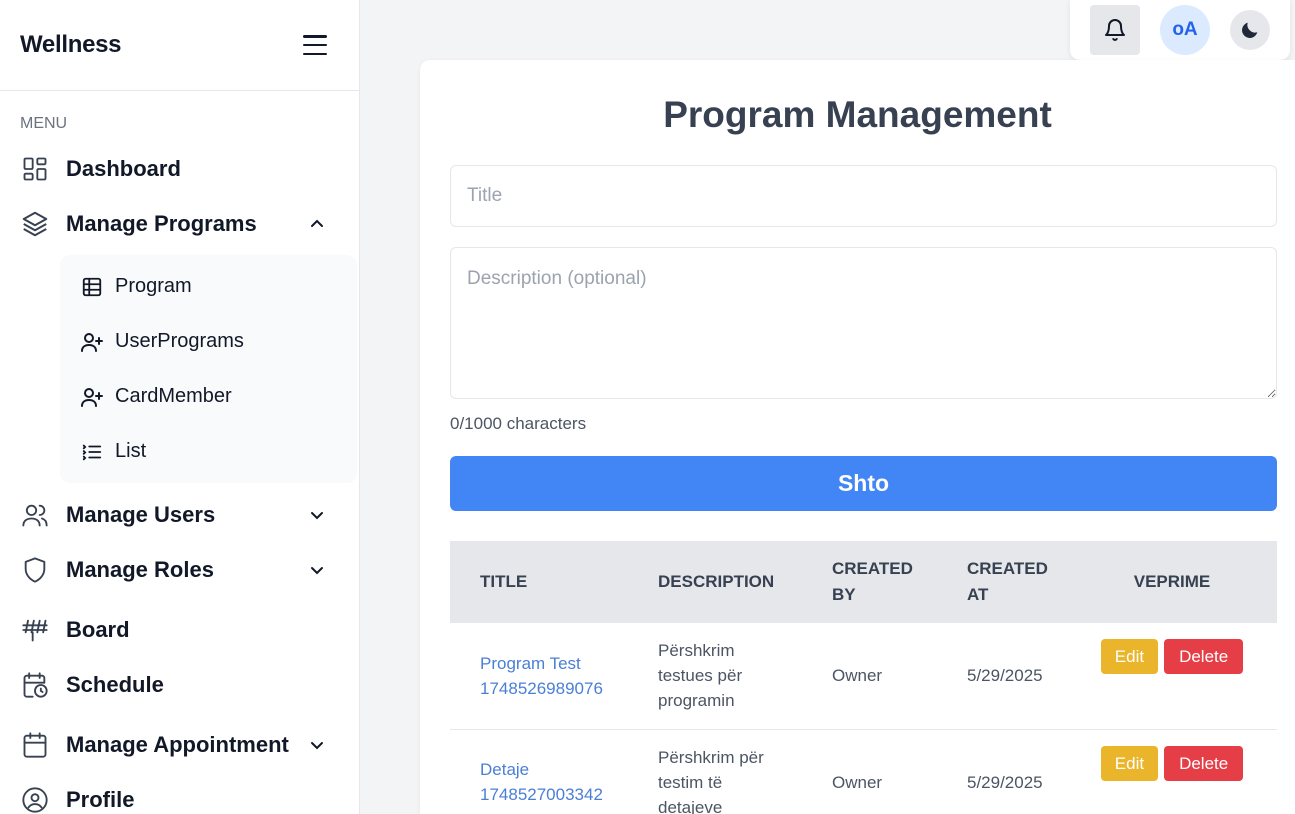 The height and width of the screenshot is (814, 1295). What do you see at coordinates (44, 123) in the screenshot?
I see `menu-section-label: MENU` at bounding box center [44, 123].